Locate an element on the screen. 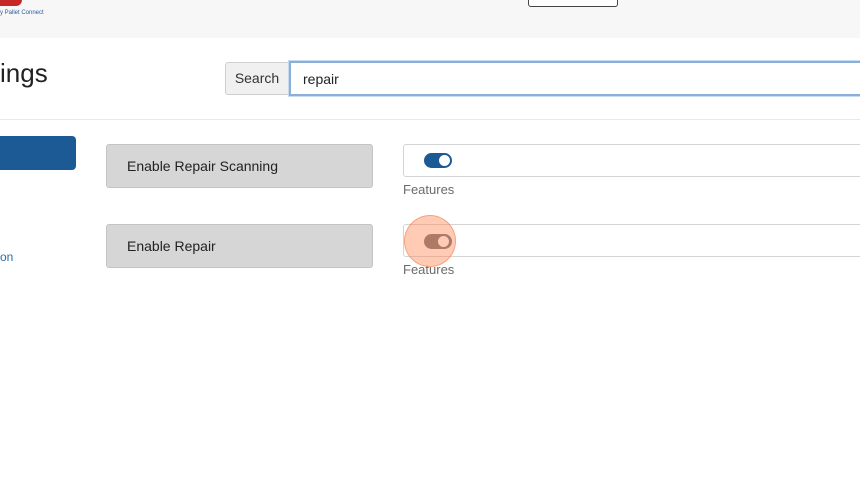 The width and height of the screenshot is (860, 481). setting-label-repair: Enable Repair is located at coordinates (239, 246).